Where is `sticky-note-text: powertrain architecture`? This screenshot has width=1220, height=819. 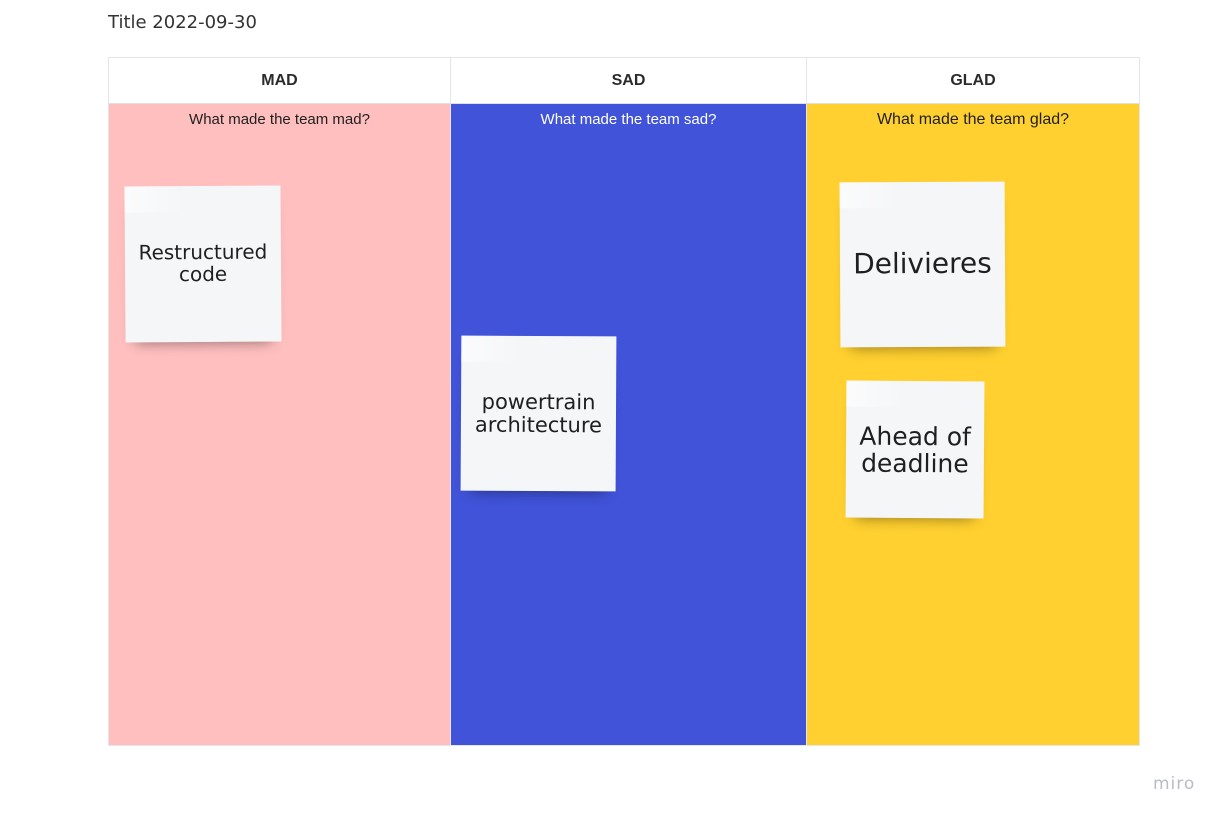 sticky-note-text: powertrain architecture is located at coordinates (538, 413).